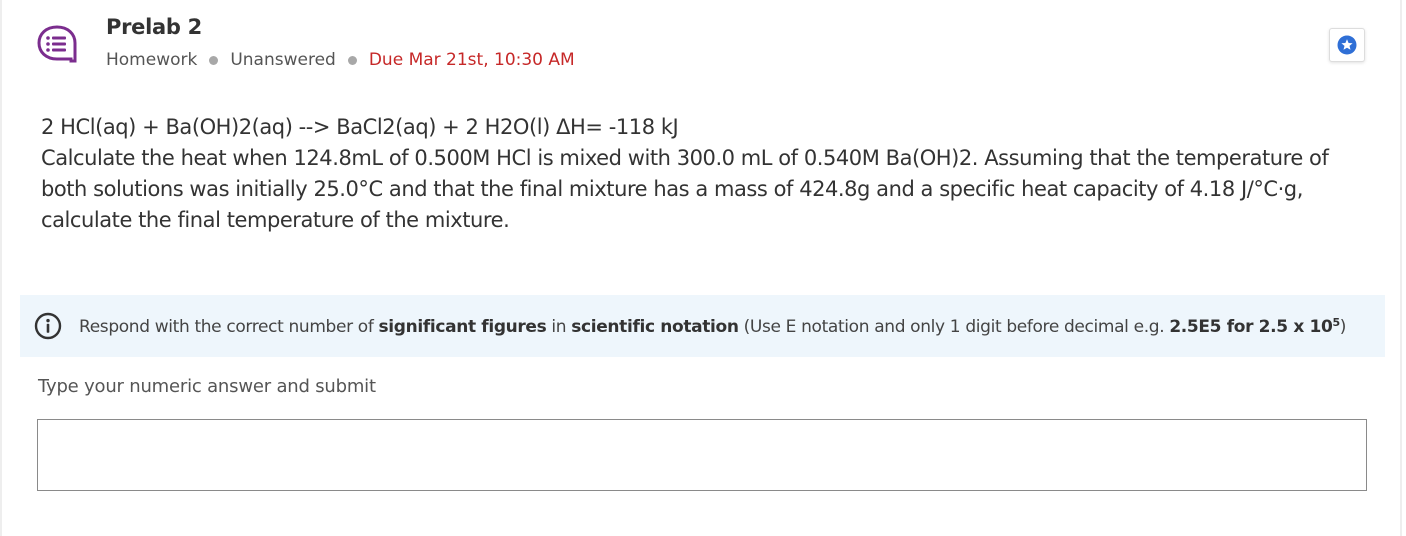 The width and height of the screenshot is (1406, 536). What do you see at coordinates (702, 455) in the screenshot?
I see `numeric-answer-input` at bounding box center [702, 455].